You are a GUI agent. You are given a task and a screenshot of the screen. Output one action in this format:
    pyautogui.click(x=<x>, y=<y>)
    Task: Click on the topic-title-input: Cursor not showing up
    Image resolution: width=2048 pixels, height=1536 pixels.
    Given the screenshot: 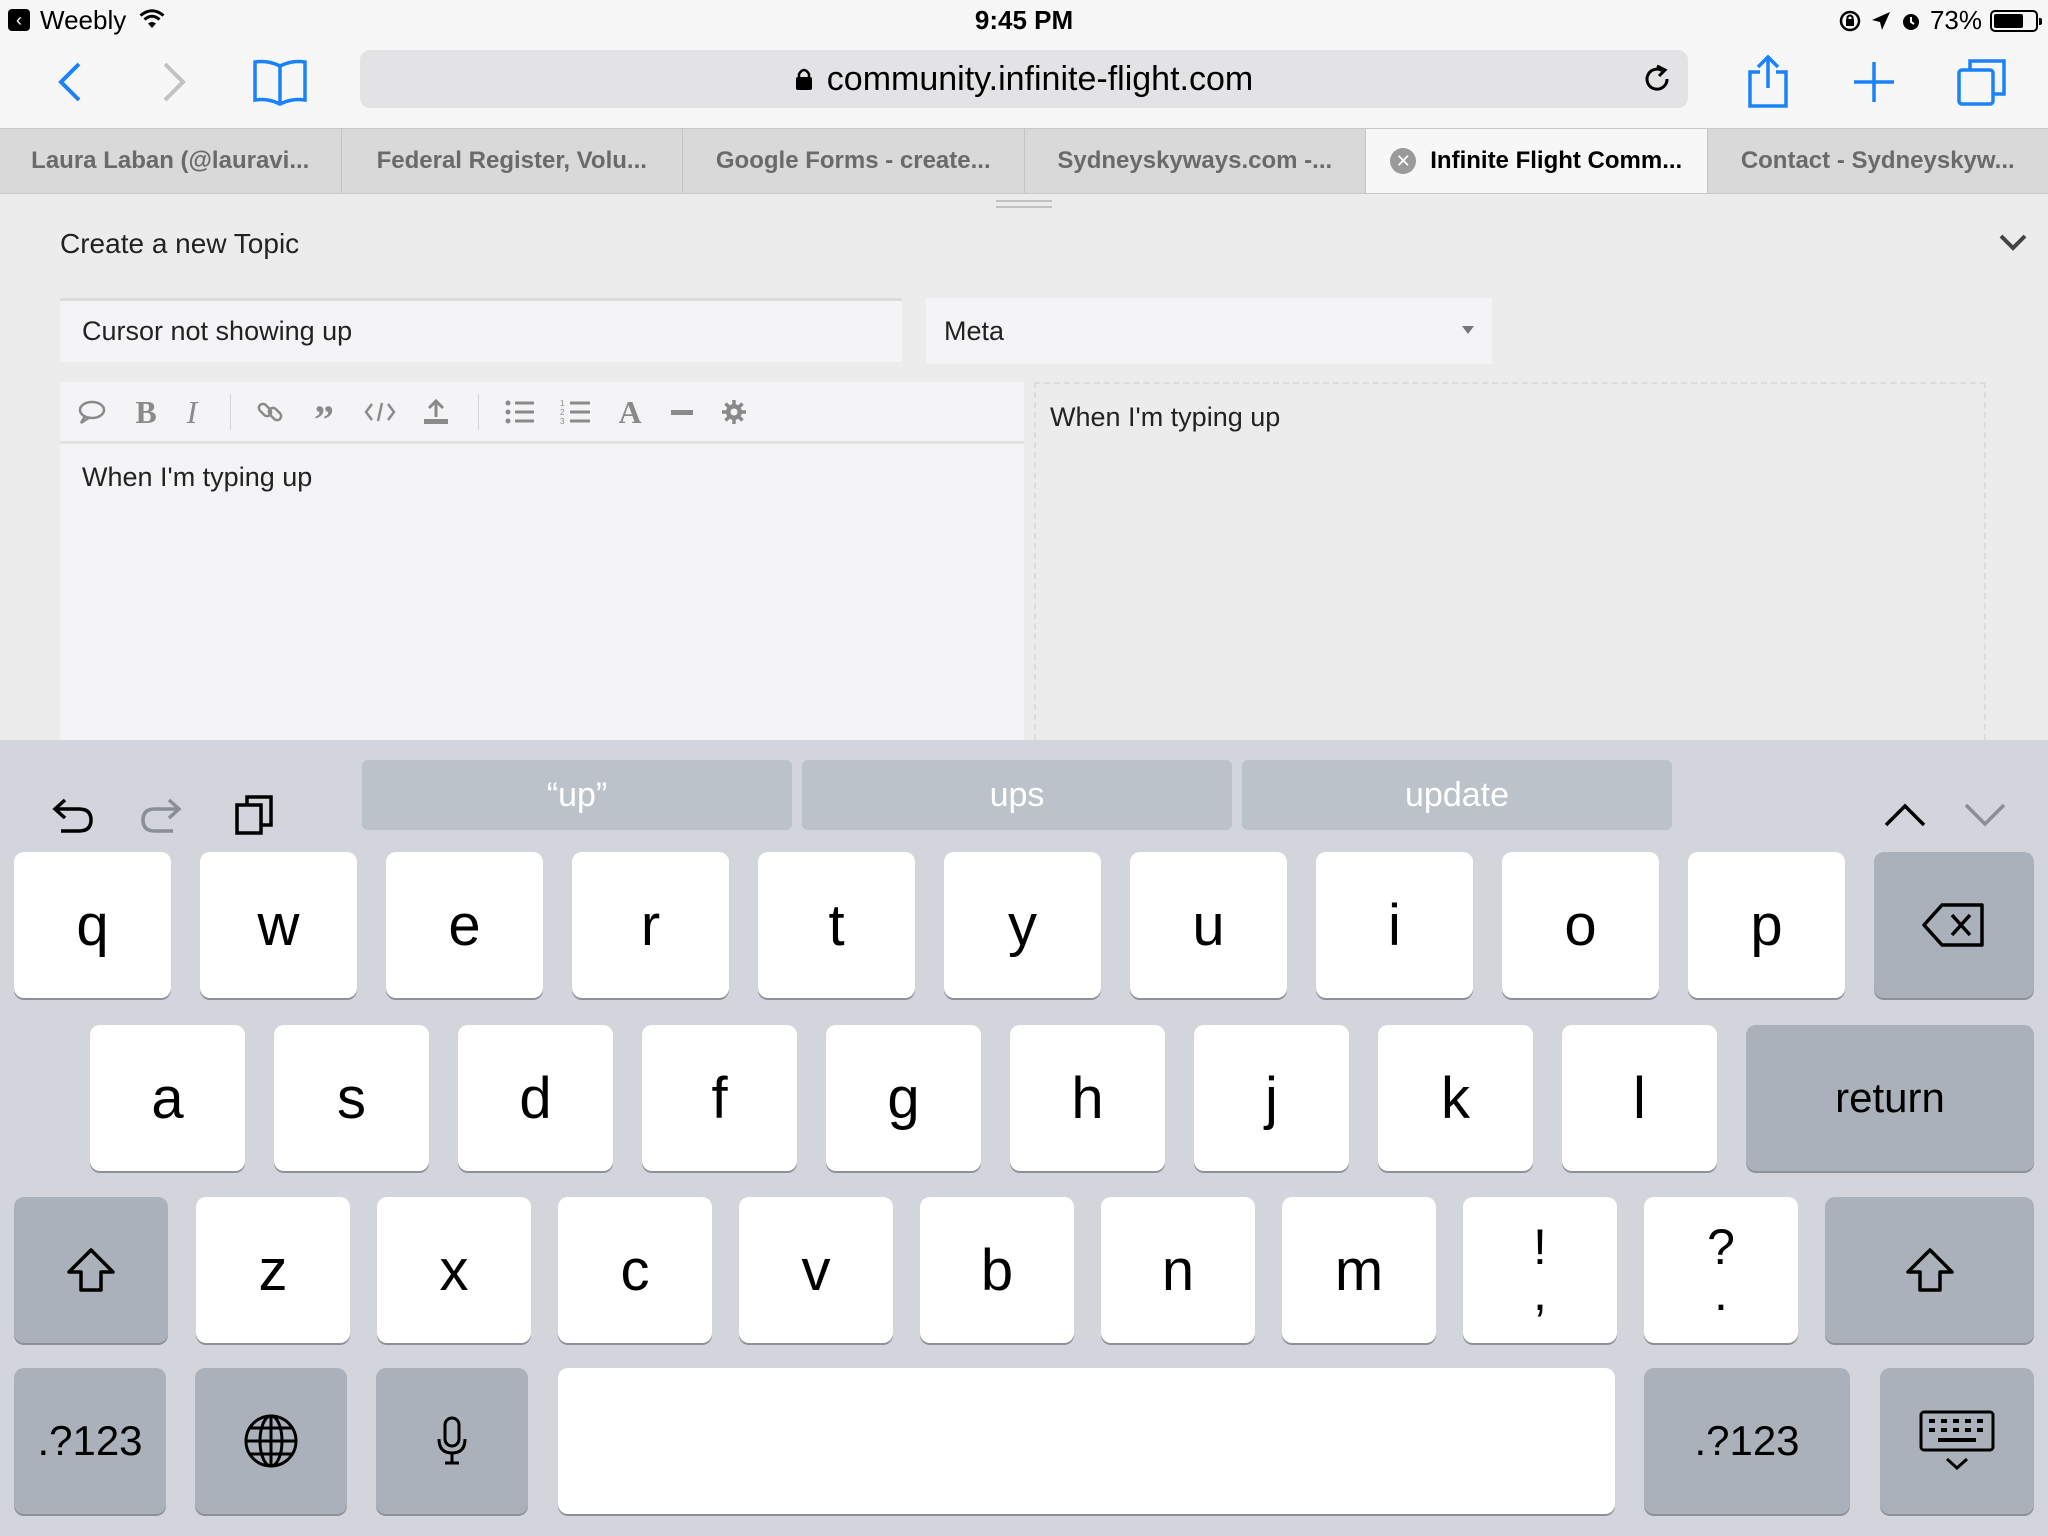 What is the action you would take?
    pyautogui.click(x=481, y=330)
    